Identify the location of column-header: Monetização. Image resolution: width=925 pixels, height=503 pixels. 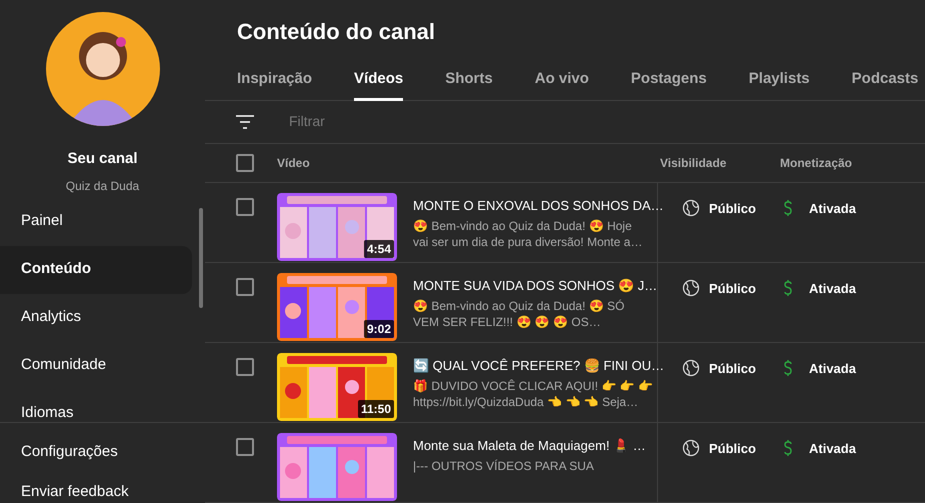
(816, 163).